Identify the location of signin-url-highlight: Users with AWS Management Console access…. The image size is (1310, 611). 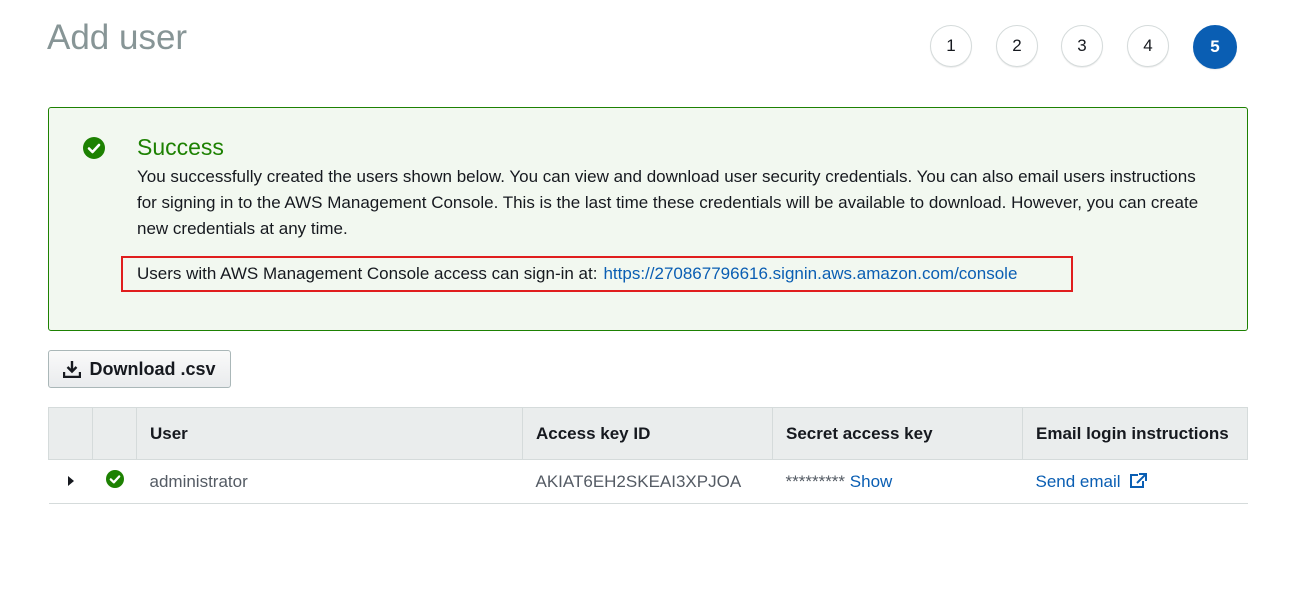
(597, 274).